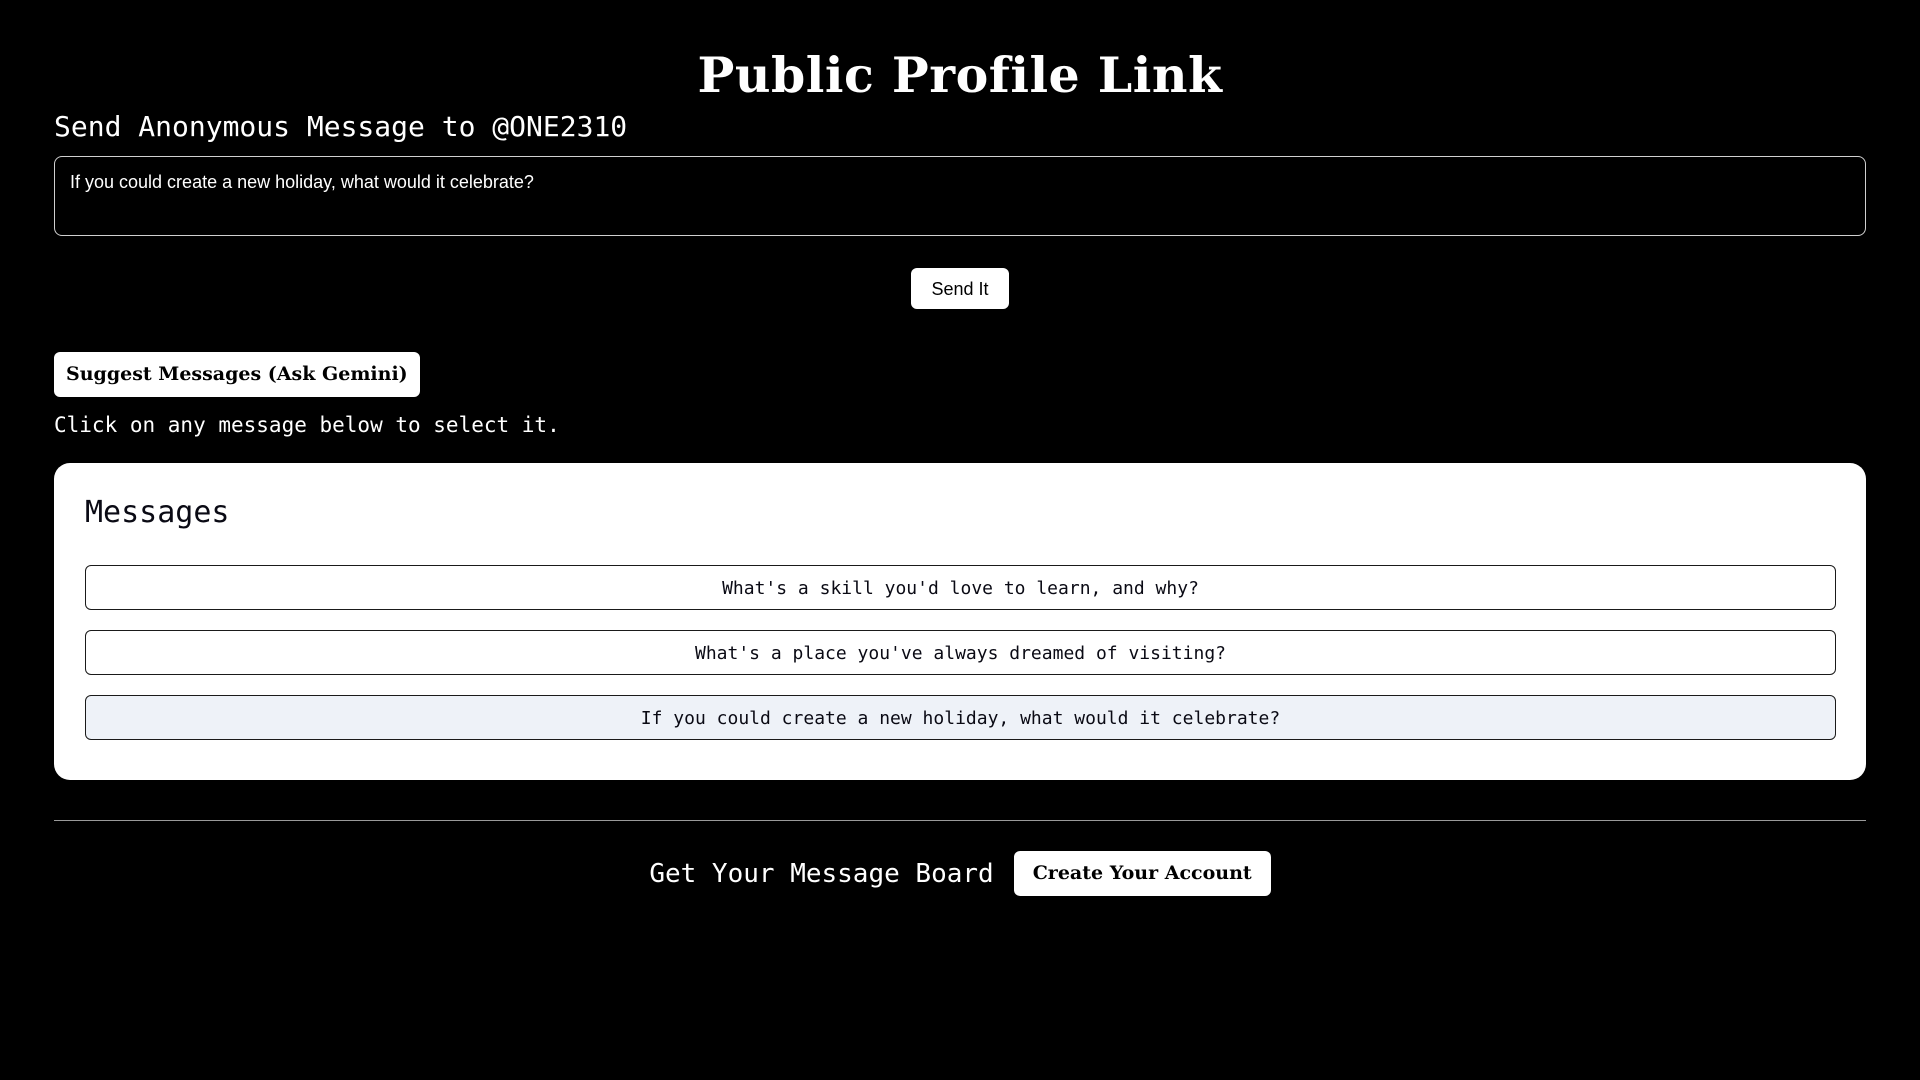  What do you see at coordinates (307, 425) in the screenshot?
I see `select-hint-text: Click on any message below to select it.` at bounding box center [307, 425].